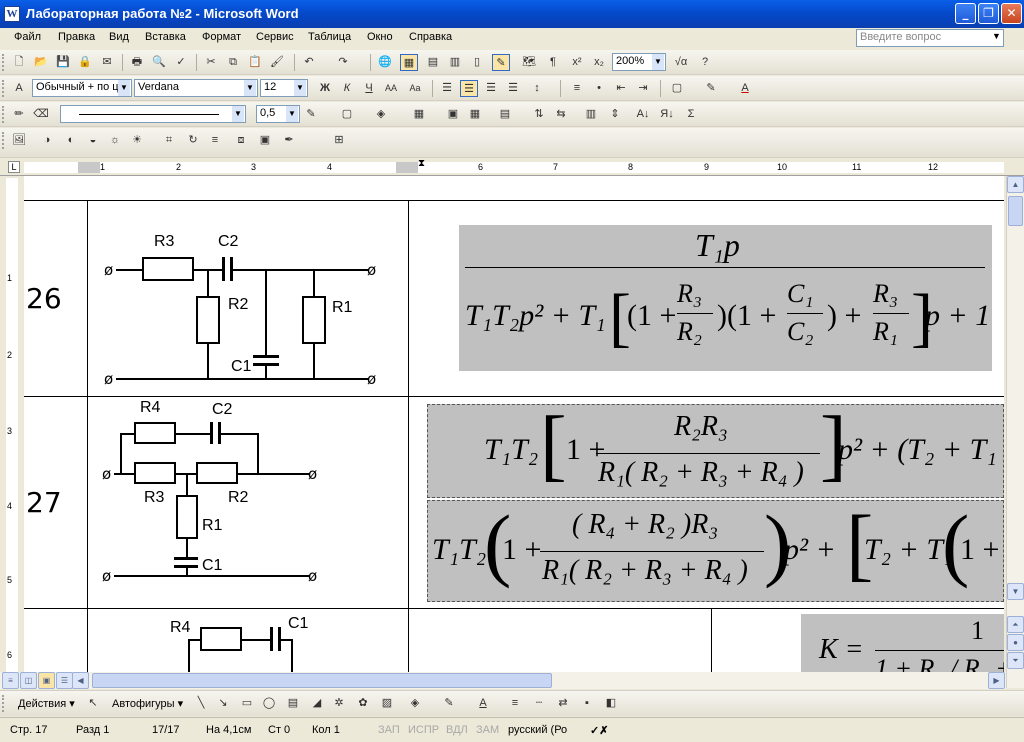  I want to click on superscript-icon: x², so click(577, 62).